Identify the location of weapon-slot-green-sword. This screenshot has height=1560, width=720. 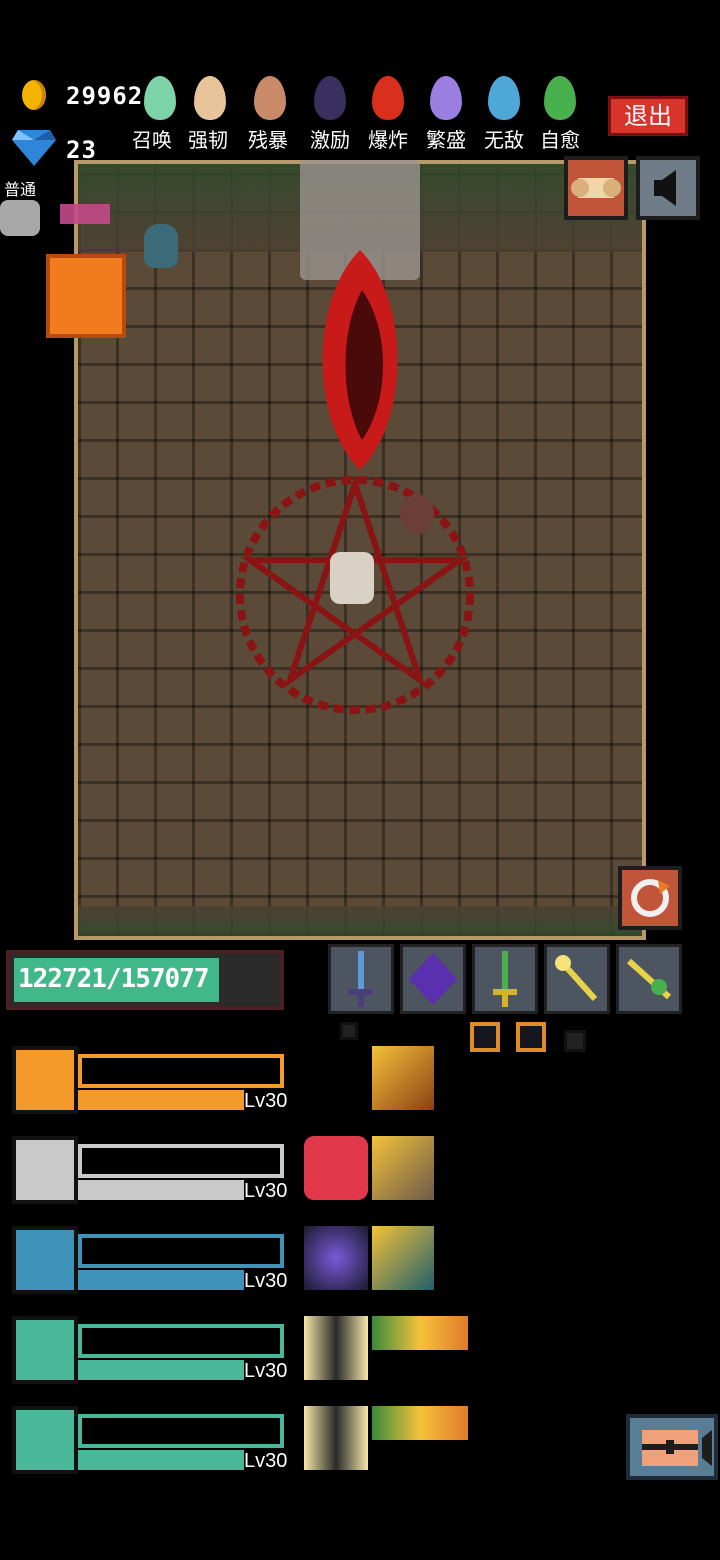
(505, 979).